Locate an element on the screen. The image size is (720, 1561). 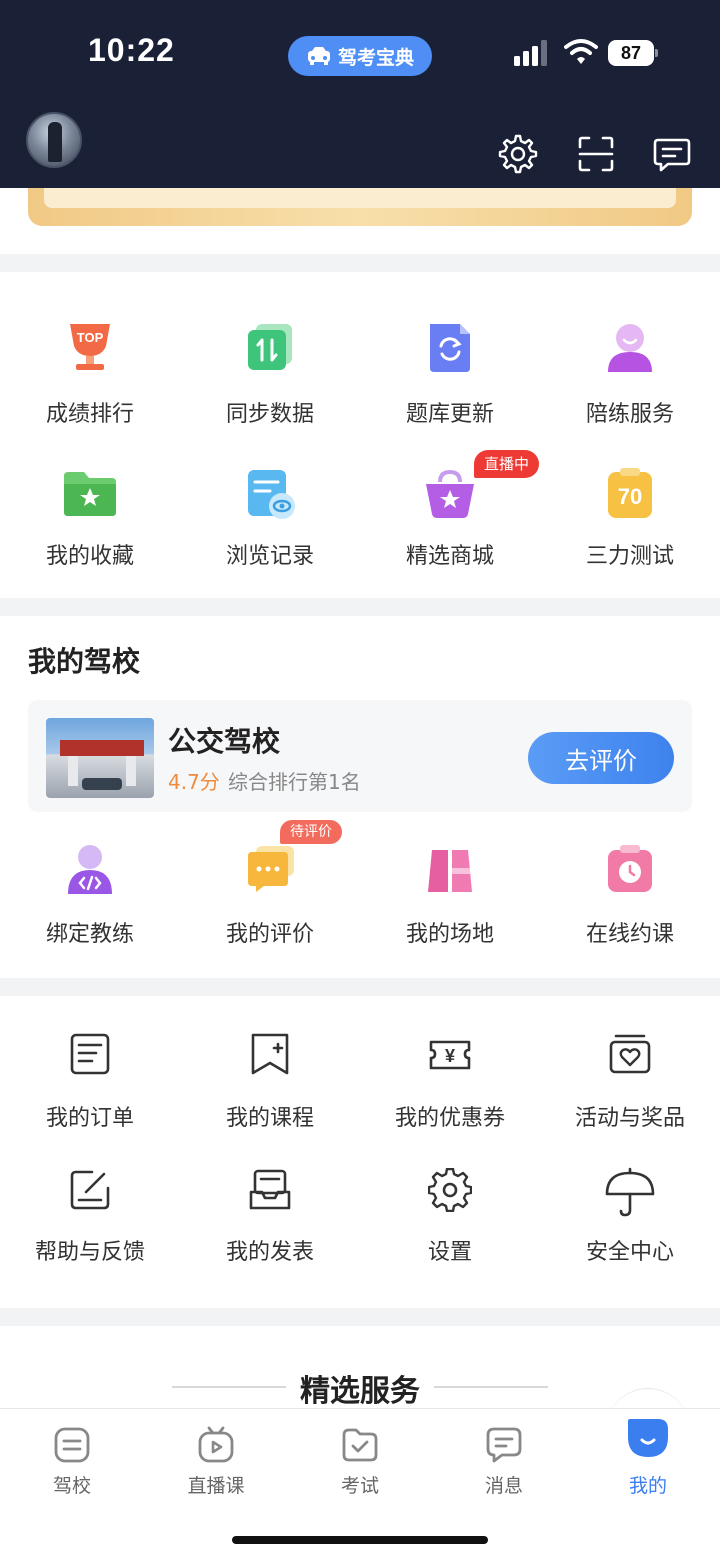
service-my-courses: 我的课程 is located at coordinates (270, 1071).